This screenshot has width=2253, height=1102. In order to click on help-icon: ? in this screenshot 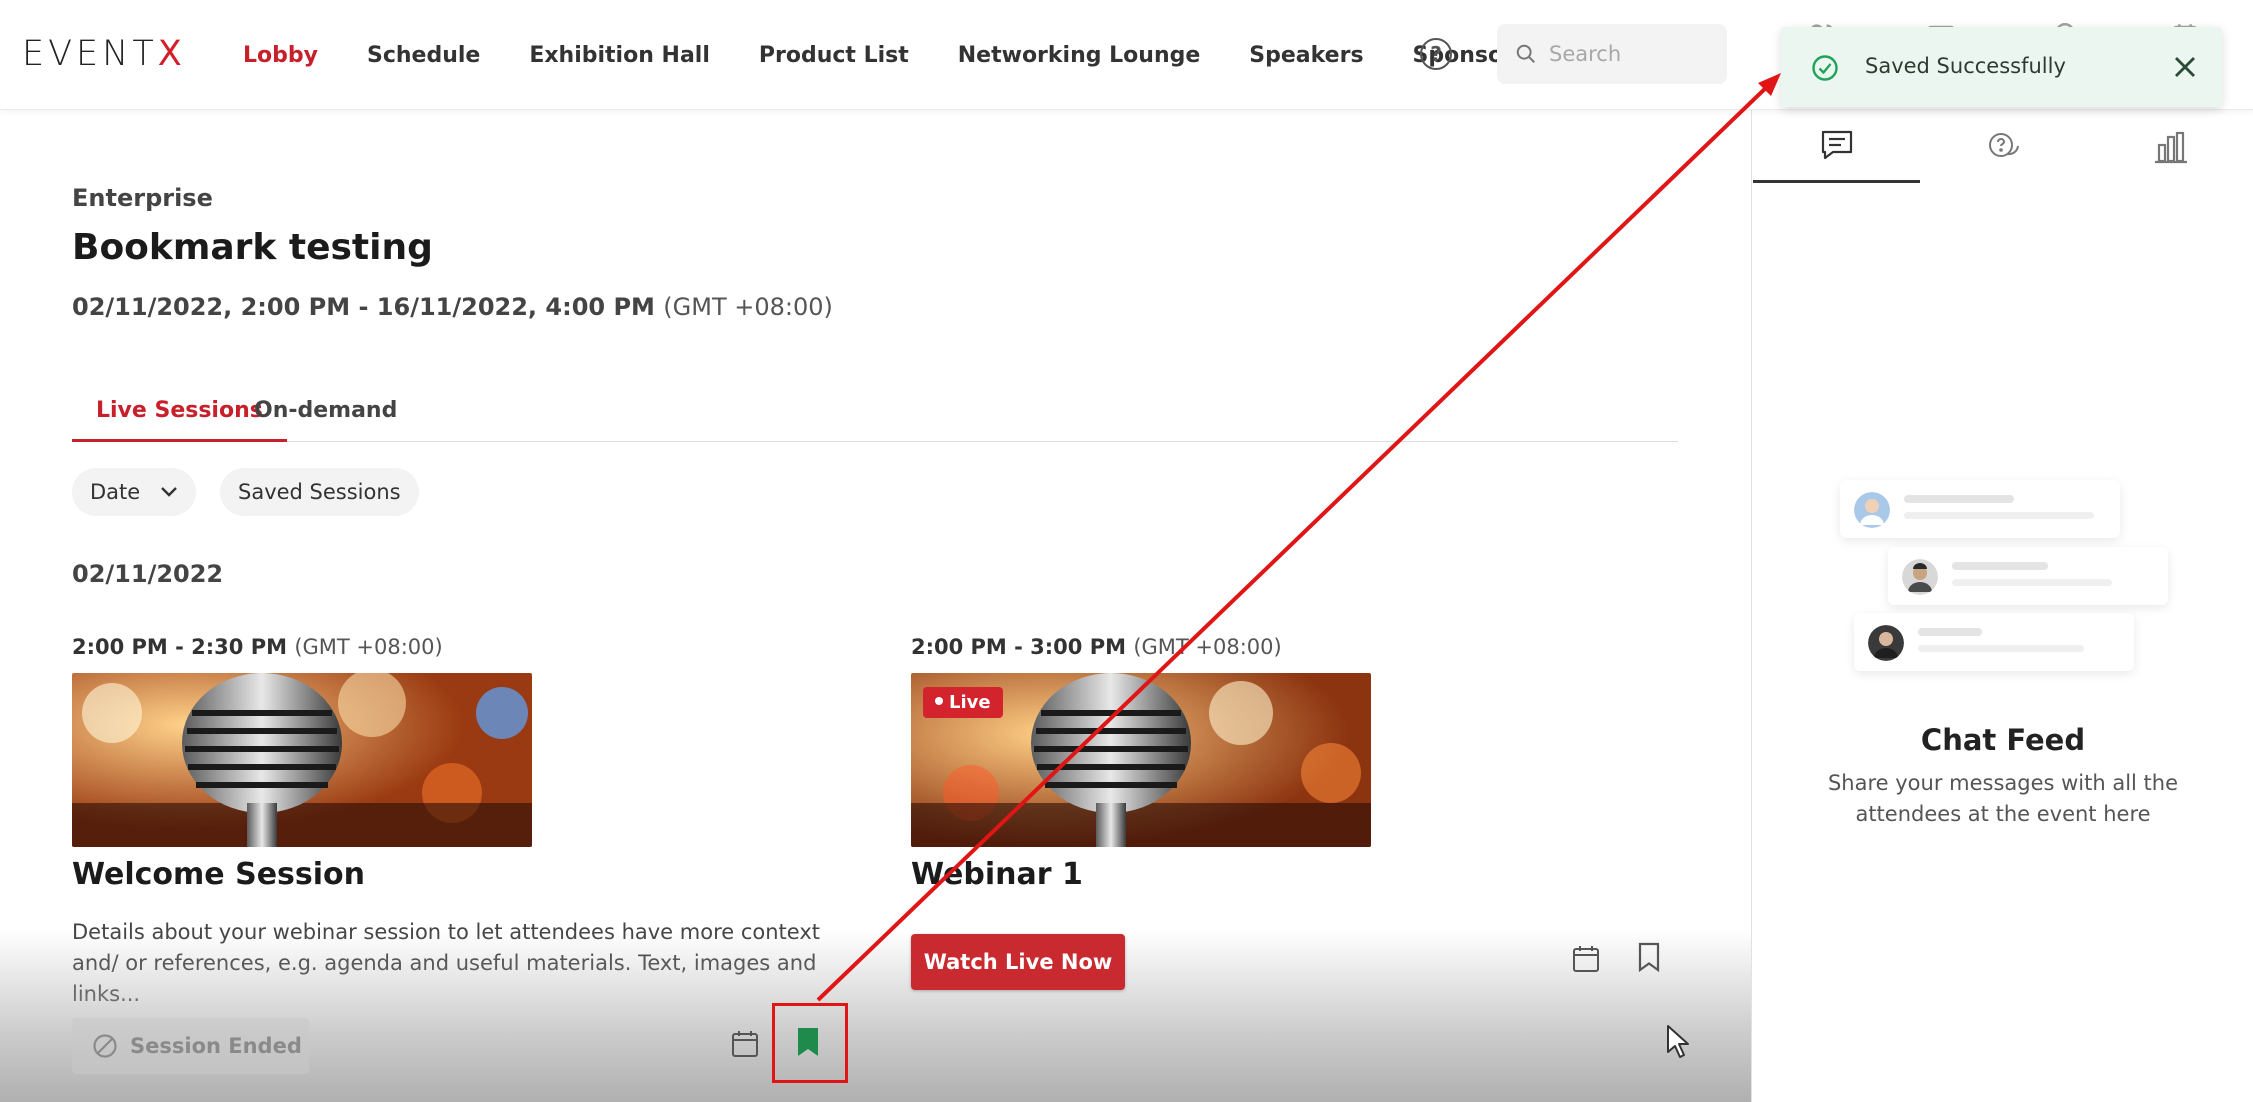, I will do `click(1436, 54)`.